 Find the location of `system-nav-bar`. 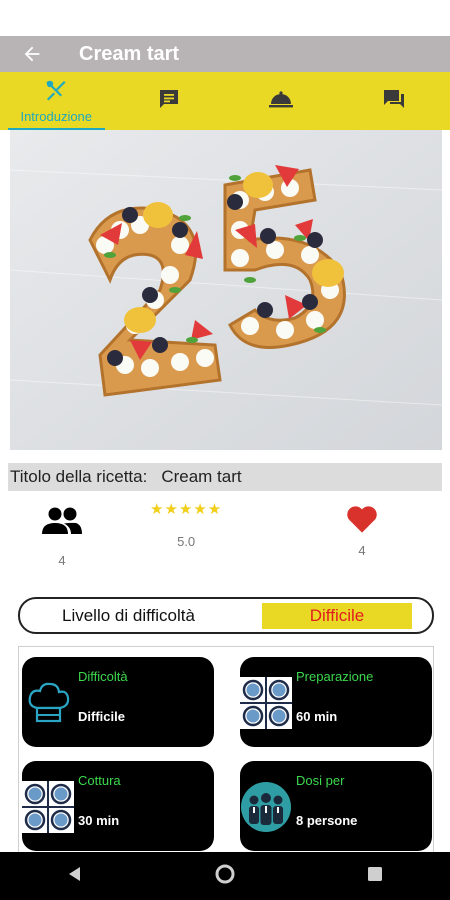

system-nav-bar is located at coordinates (225, 876).